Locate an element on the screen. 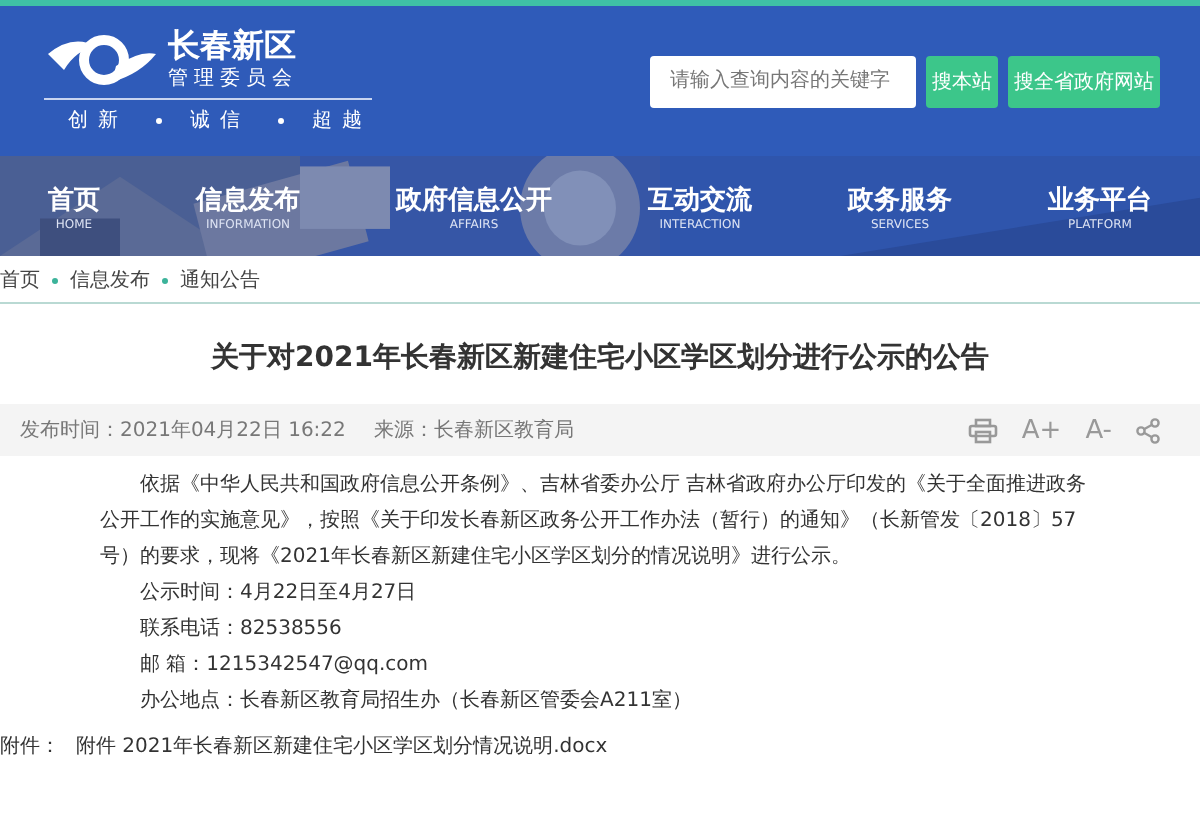  detail-line: 办公地点：长春新区教育局招生办（长春新区管委会A211室） is located at coordinates (416, 701).